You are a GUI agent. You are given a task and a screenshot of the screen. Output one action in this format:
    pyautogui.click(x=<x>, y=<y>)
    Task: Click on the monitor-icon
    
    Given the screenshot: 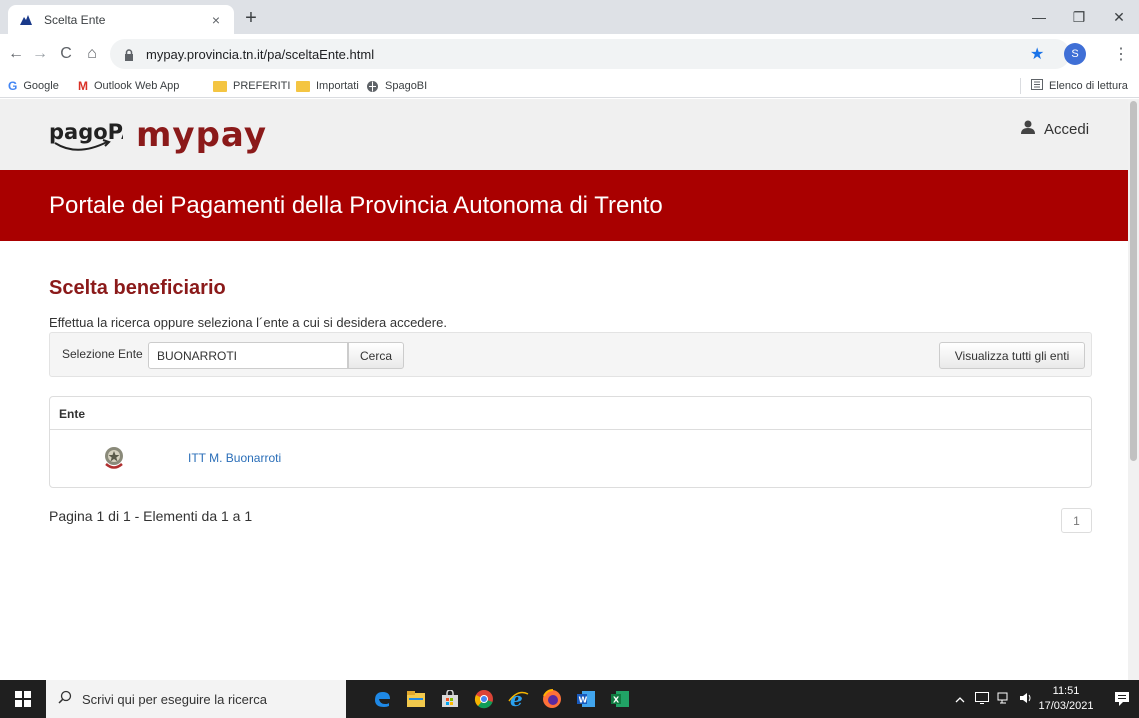 What is the action you would take?
    pyautogui.click(x=982, y=699)
    